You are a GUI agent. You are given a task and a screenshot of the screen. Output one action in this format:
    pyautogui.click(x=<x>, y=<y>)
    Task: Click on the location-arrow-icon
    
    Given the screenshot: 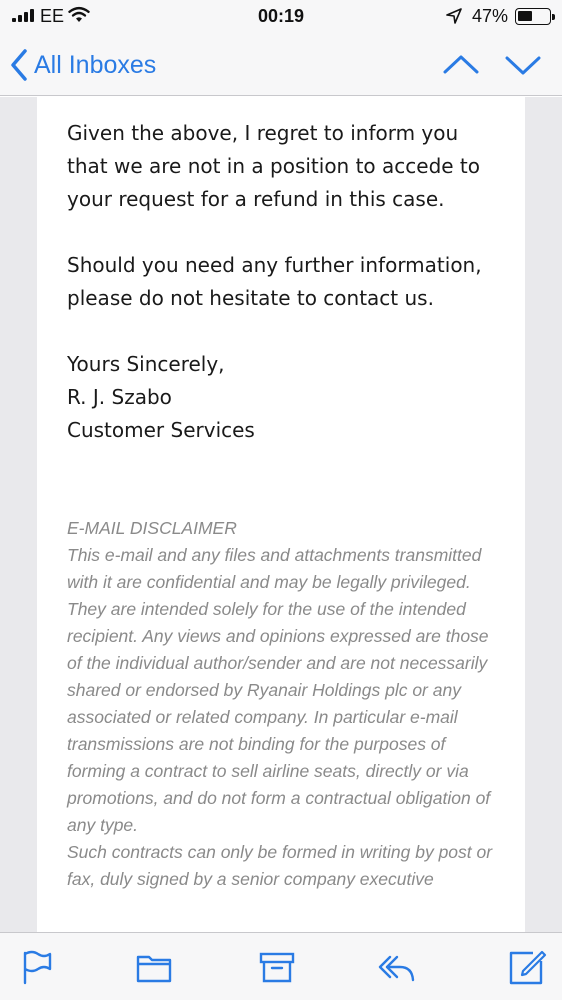 What is the action you would take?
    pyautogui.click(x=454, y=16)
    